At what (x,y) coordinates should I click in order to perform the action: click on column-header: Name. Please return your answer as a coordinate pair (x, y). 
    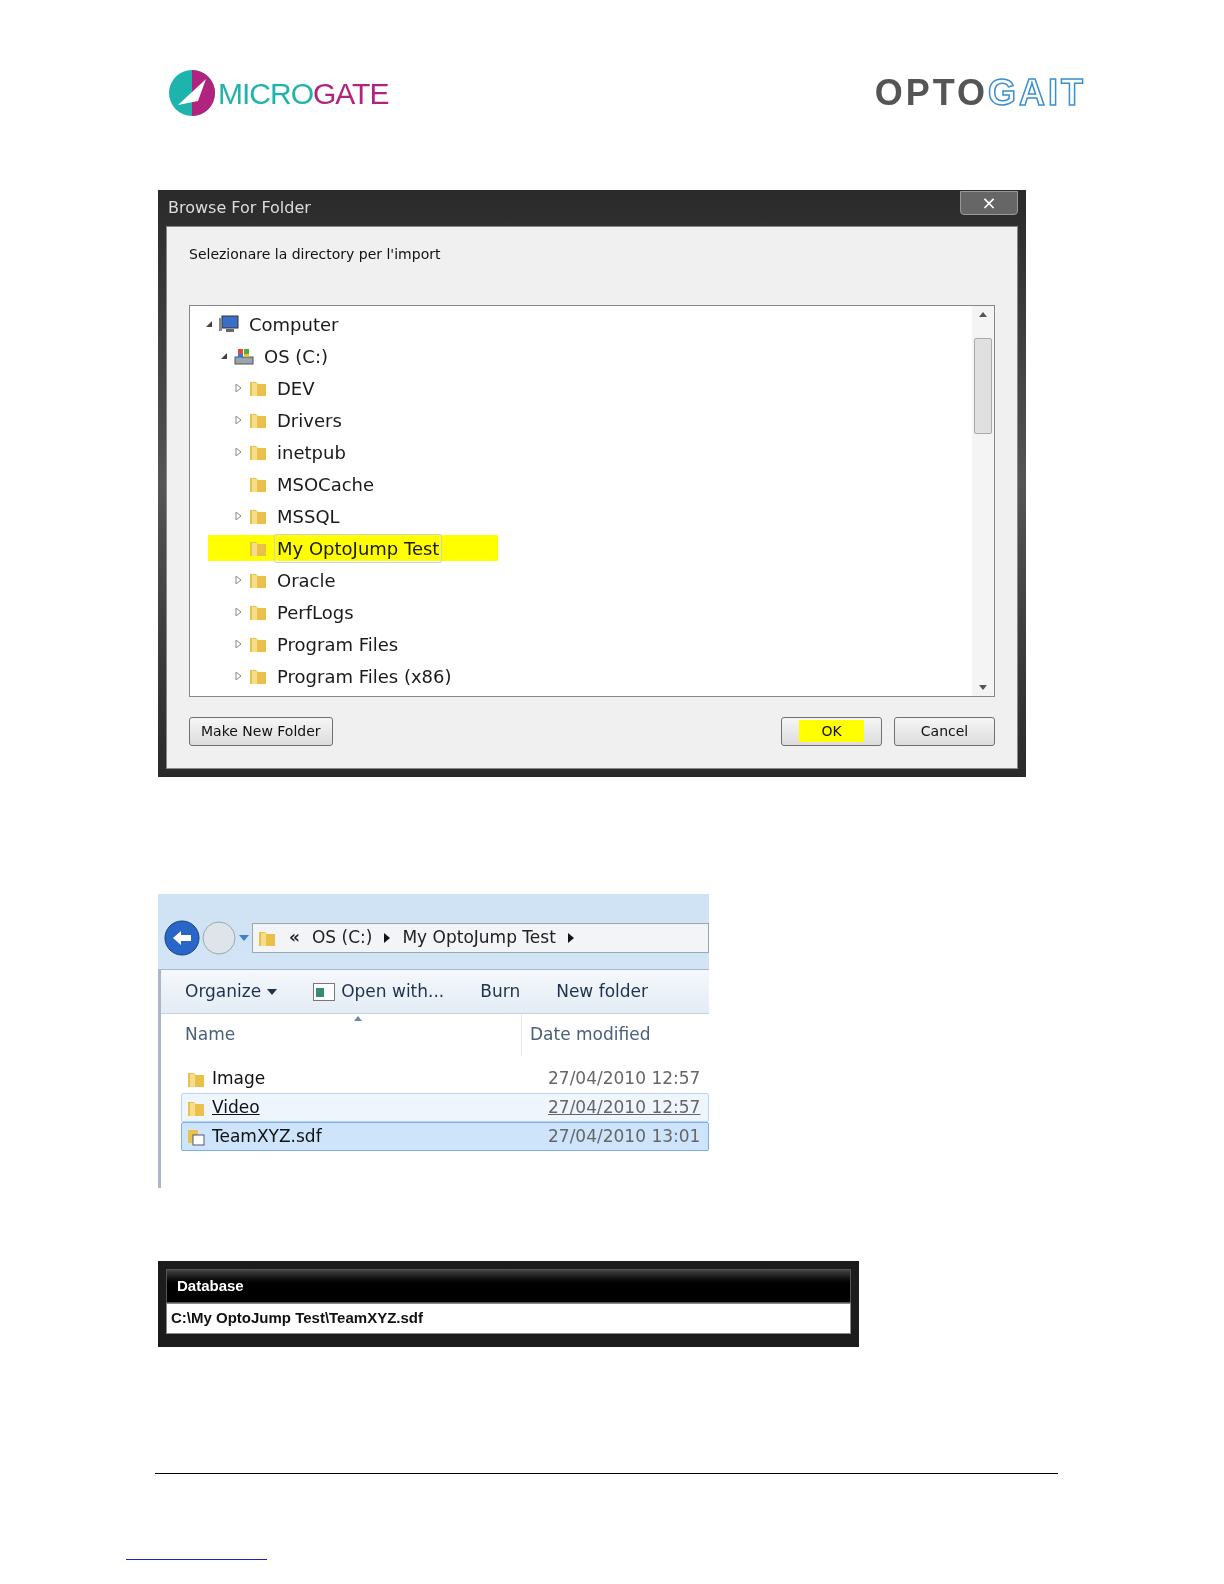
    Looking at the image, I should click on (341, 1035).